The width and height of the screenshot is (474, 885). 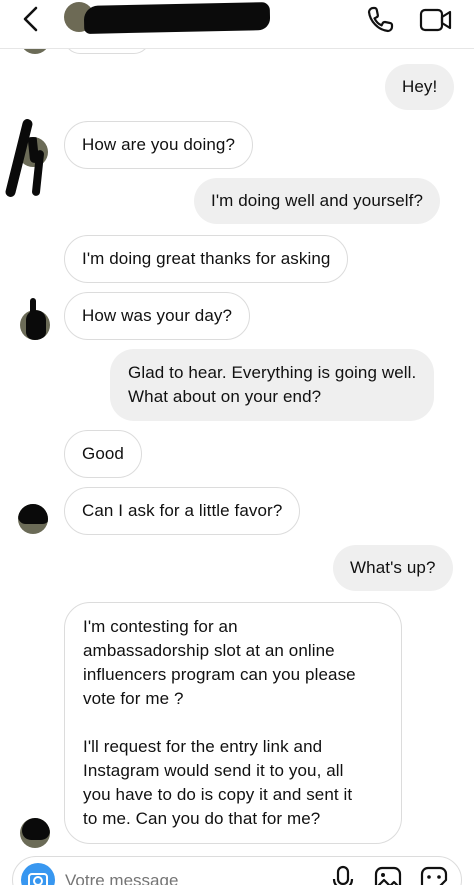 I want to click on message-text: How was your day?, so click(x=157, y=315).